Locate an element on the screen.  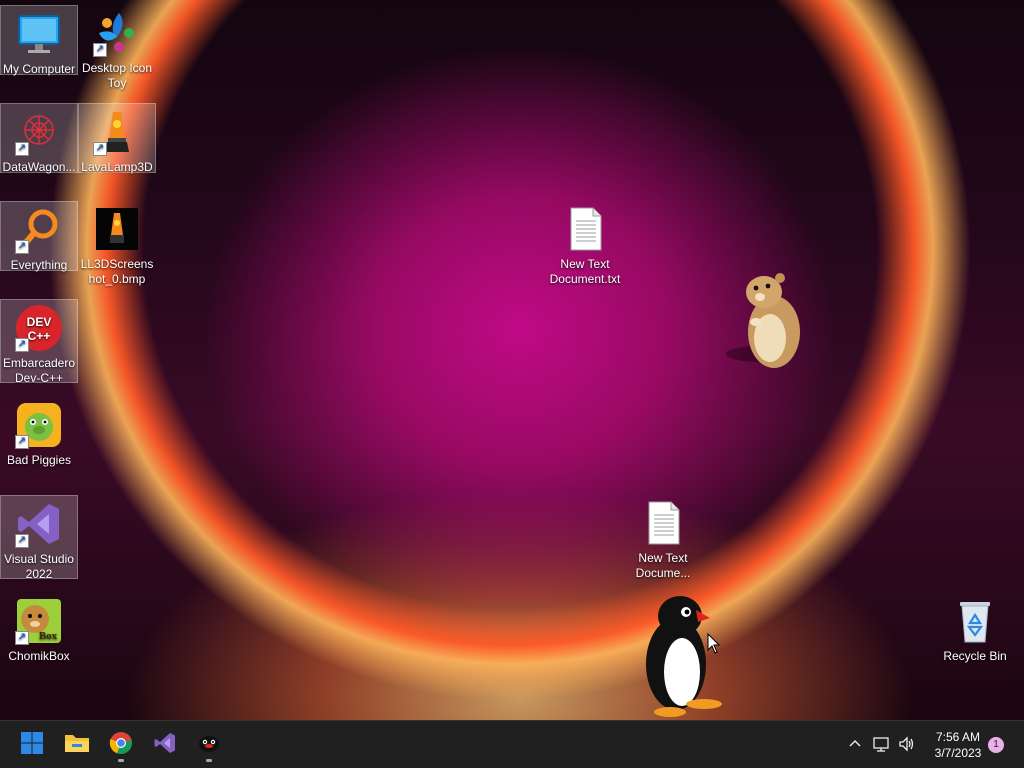
visual-studio-icon is located at coordinates (165, 745).